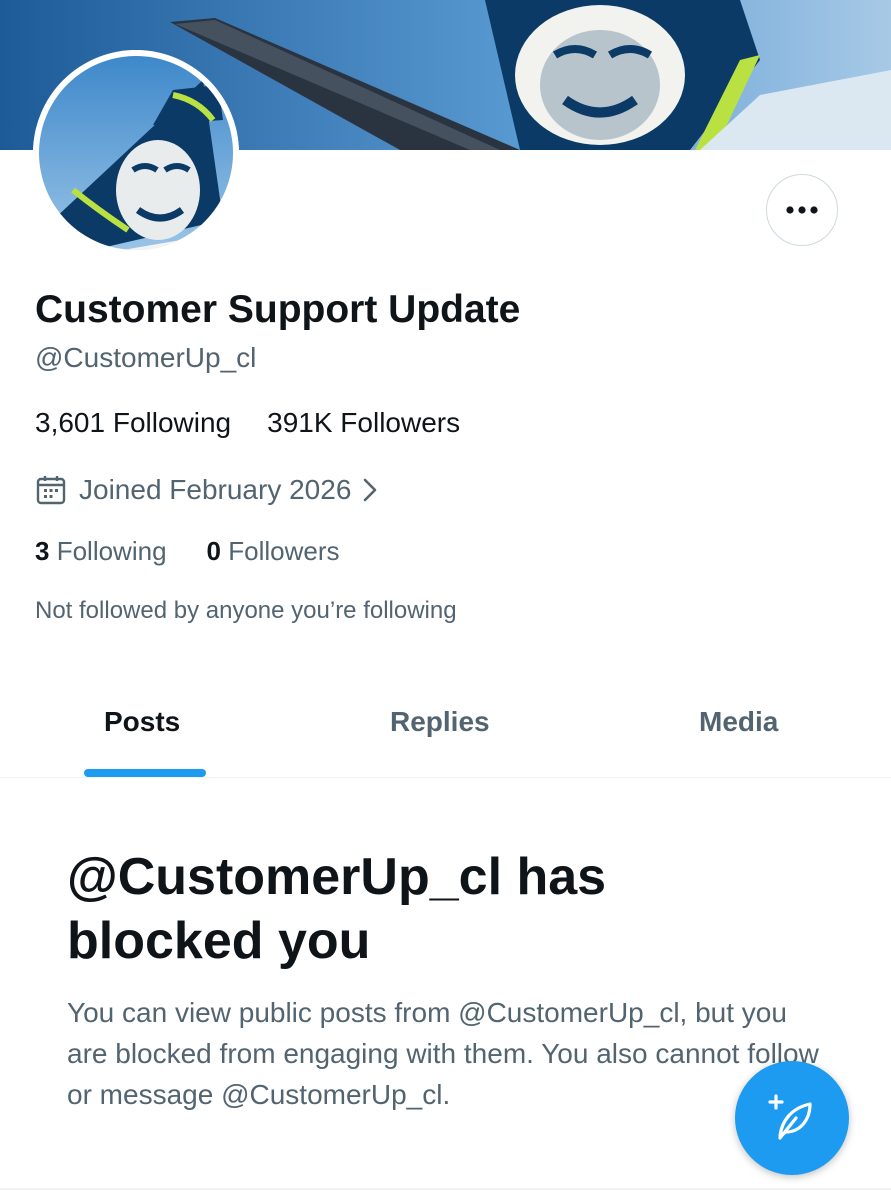 The image size is (891, 1200). I want to click on not-followed-notice: Not followed by anyone you’re following, so click(246, 610).